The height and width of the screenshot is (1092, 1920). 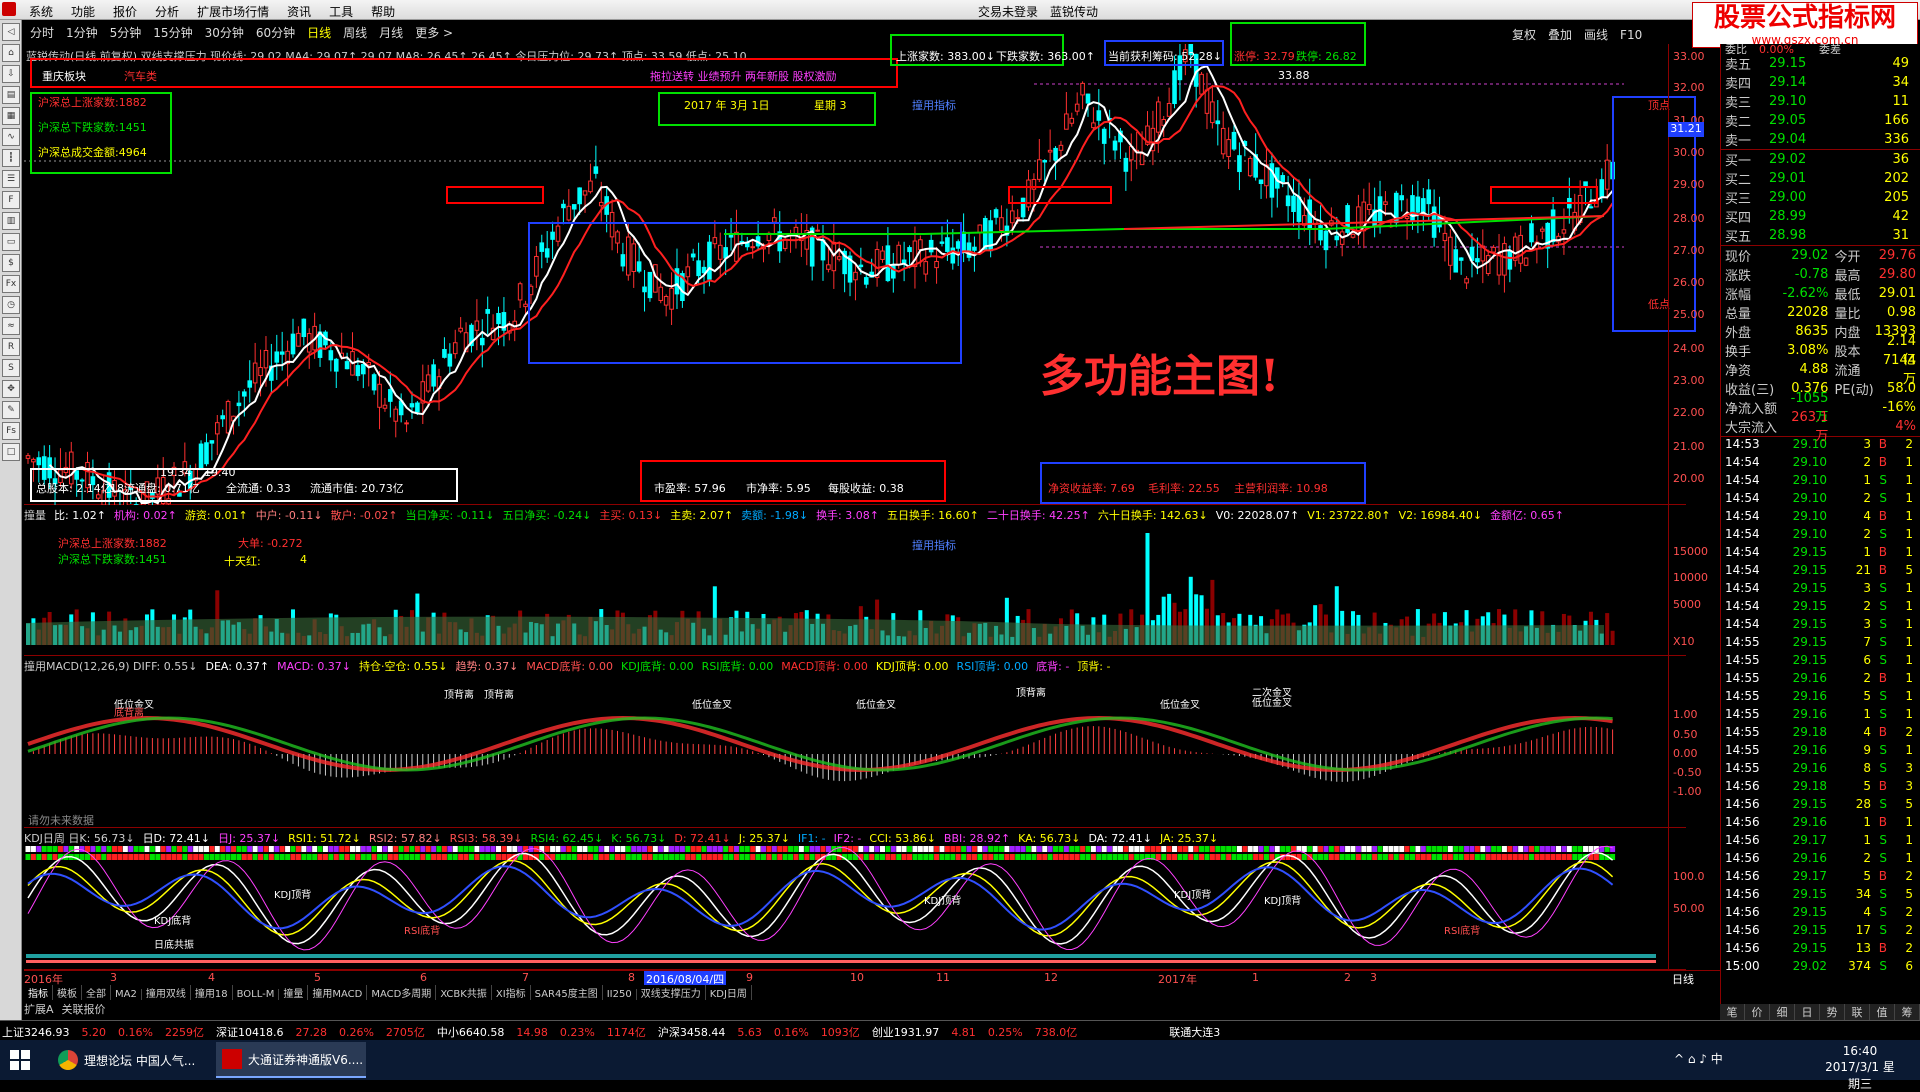 I want to click on restore-rights-button: 复权, so click(x=1524, y=34).